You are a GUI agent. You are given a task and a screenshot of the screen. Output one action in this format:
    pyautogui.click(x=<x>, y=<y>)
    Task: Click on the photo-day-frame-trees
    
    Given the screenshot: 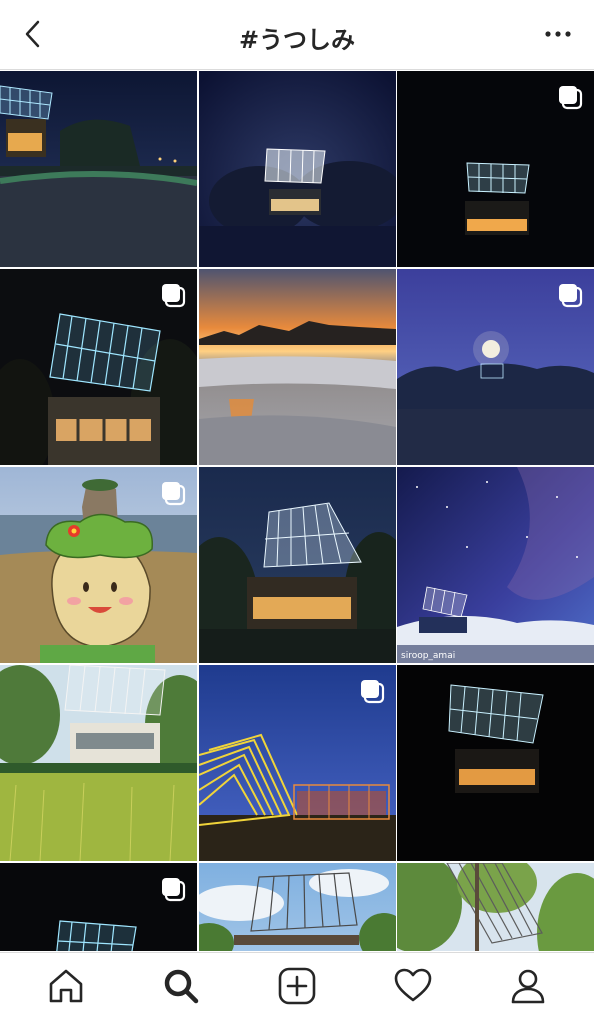 What is the action you would take?
    pyautogui.click(x=495, y=907)
    